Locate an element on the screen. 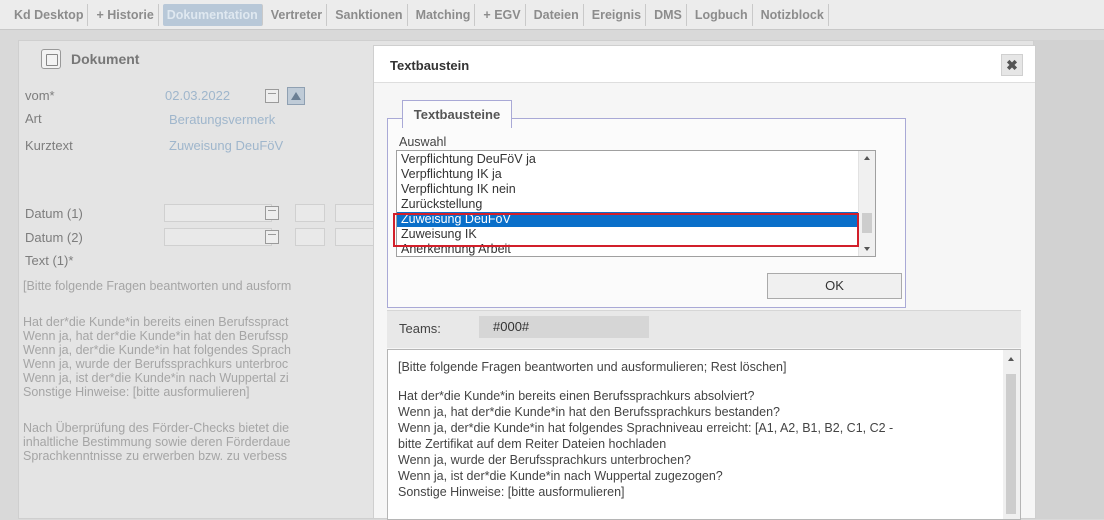 The height and width of the screenshot is (520, 1104). dialog-header: Textbaustein ✖ is located at coordinates (704, 64).